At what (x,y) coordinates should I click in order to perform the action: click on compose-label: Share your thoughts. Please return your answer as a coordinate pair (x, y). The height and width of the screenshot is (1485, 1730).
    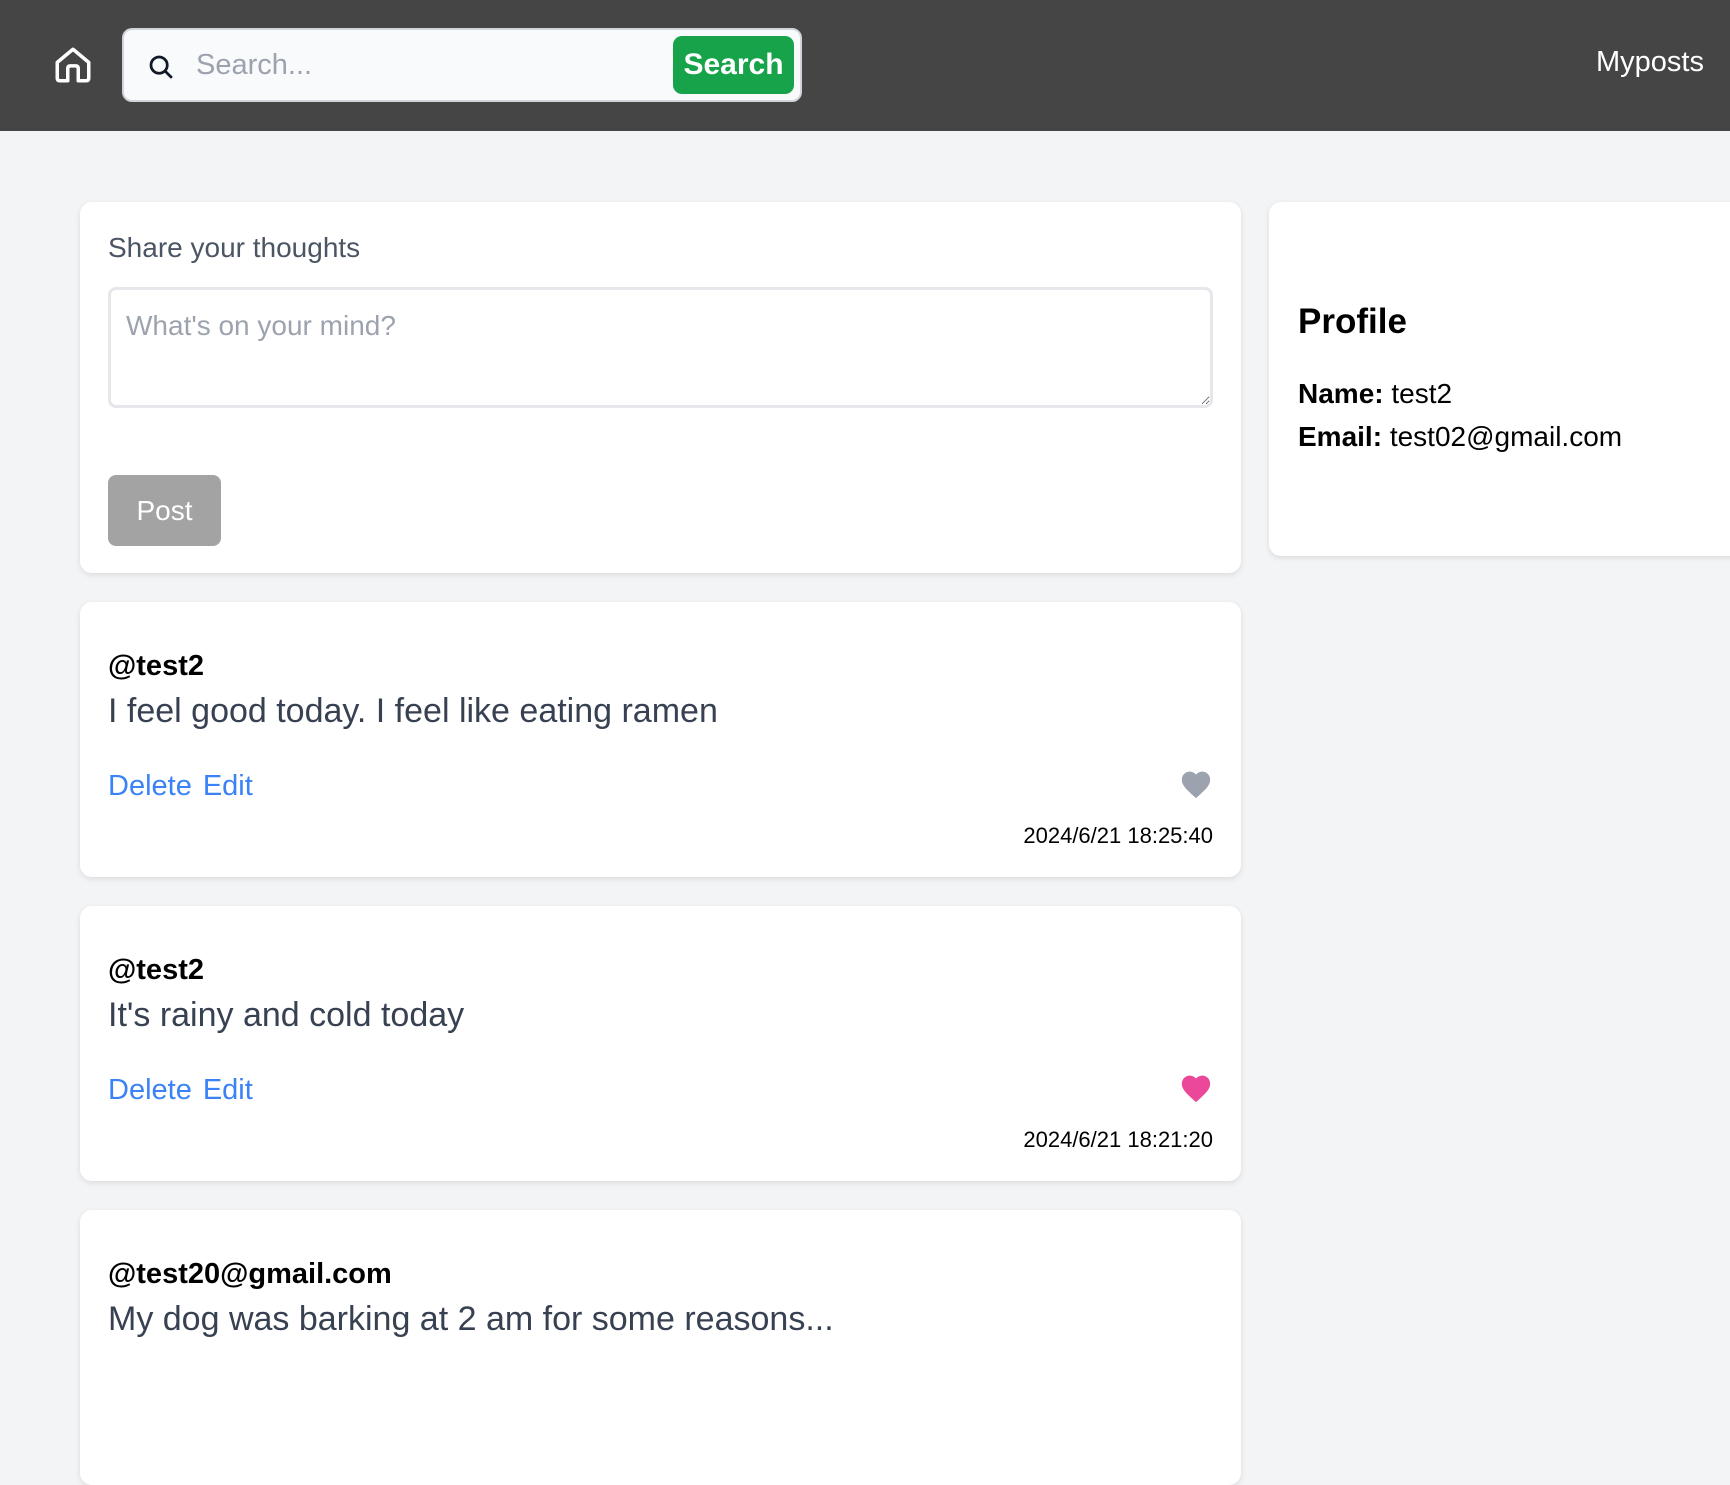
    Looking at the image, I should click on (234, 247).